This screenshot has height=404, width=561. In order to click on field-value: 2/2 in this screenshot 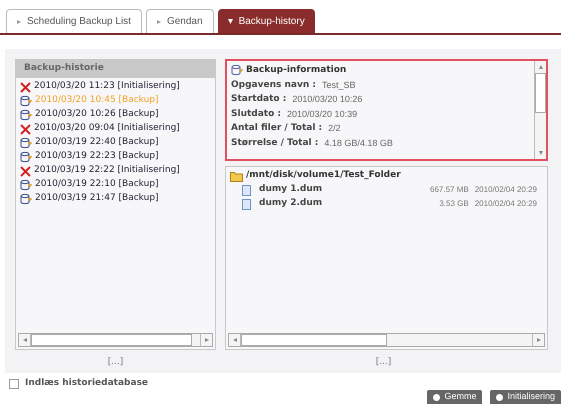, I will do `click(334, 128)`.